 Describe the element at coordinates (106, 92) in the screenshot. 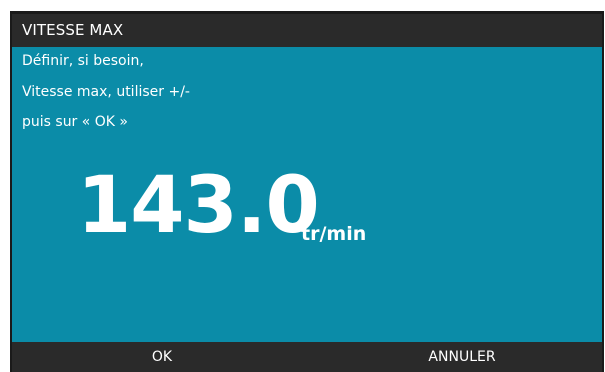

I see `instruction-line-2: Vitesse max, utiliser +/-` at that location.